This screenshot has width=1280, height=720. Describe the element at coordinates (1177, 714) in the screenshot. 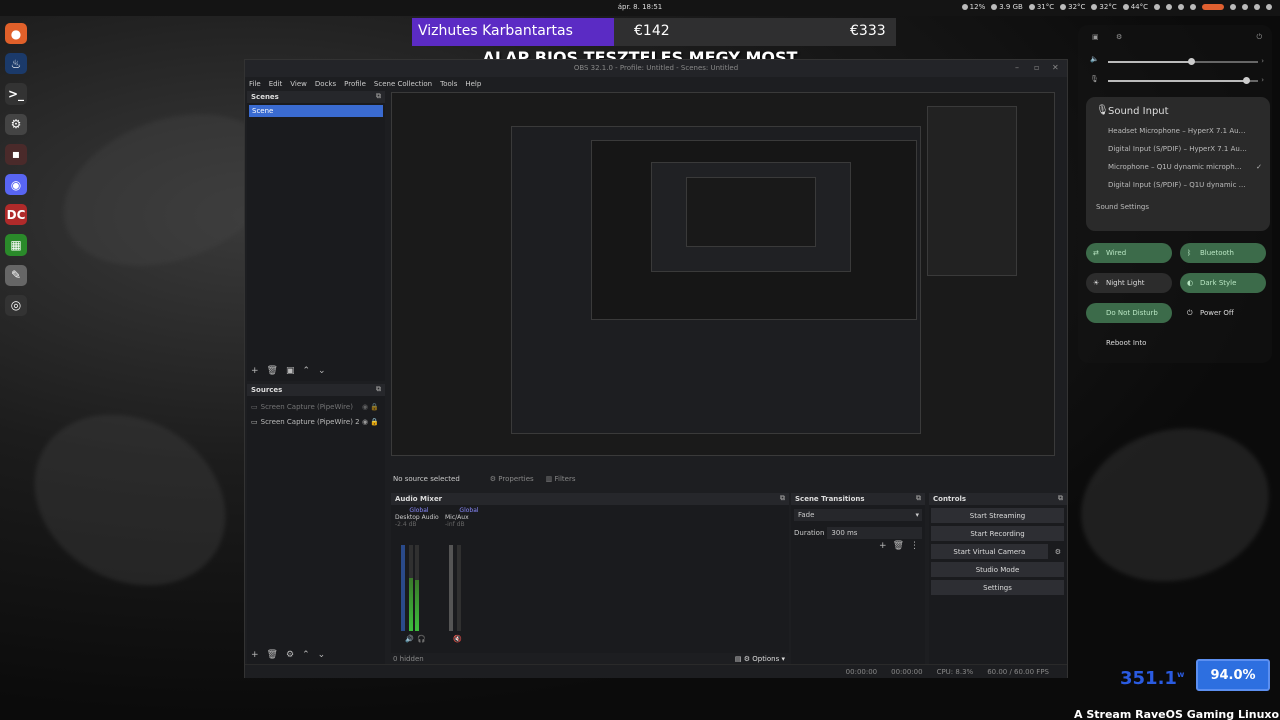

I see `stream-ticker: A Stream RaveOS Gaming Linuxon fut` at that location.